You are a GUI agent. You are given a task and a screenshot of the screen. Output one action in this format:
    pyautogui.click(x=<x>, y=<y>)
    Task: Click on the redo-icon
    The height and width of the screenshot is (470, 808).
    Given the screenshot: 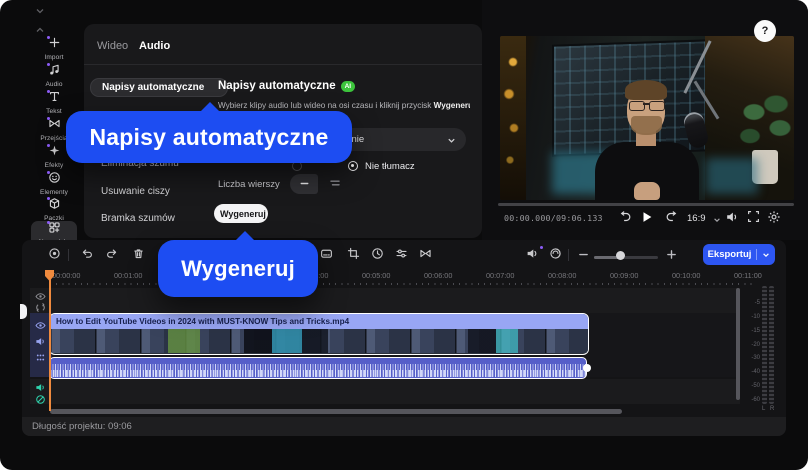 What is the action you would take?
    pyautogui.click(x=114, y=255)
    